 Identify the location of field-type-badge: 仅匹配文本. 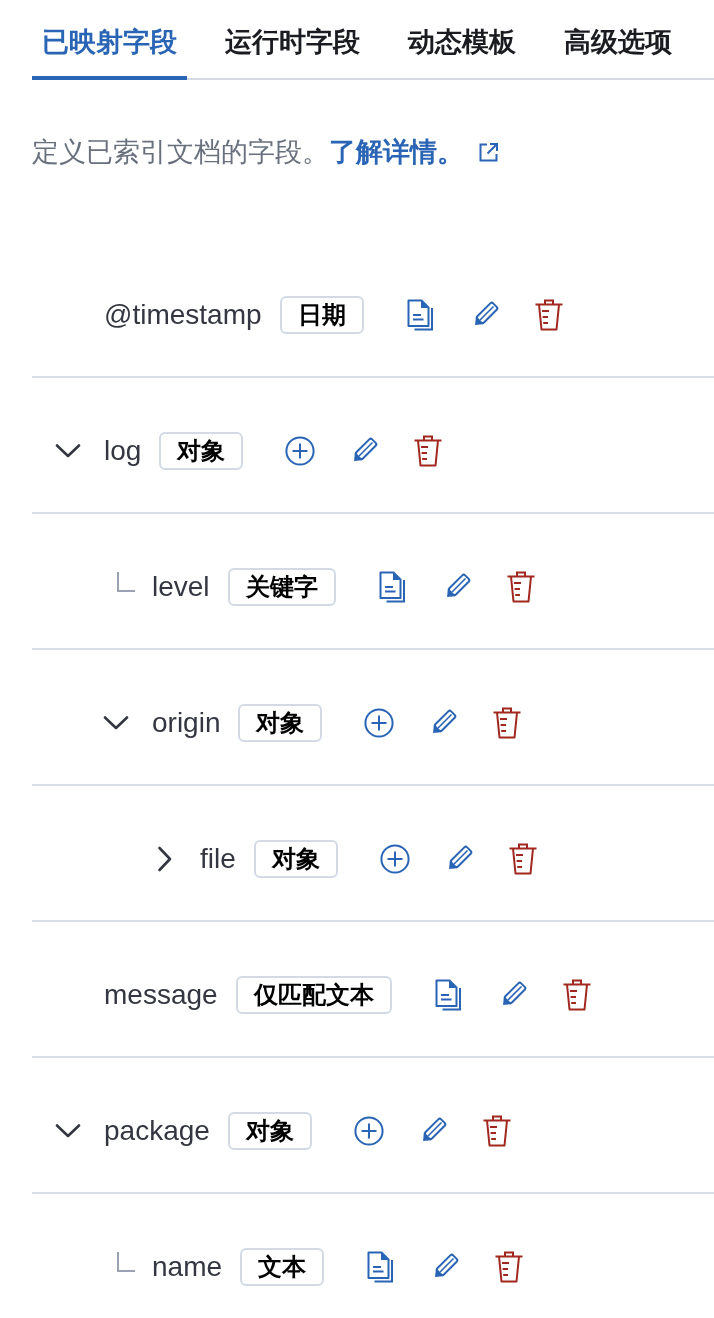
(313, 995).